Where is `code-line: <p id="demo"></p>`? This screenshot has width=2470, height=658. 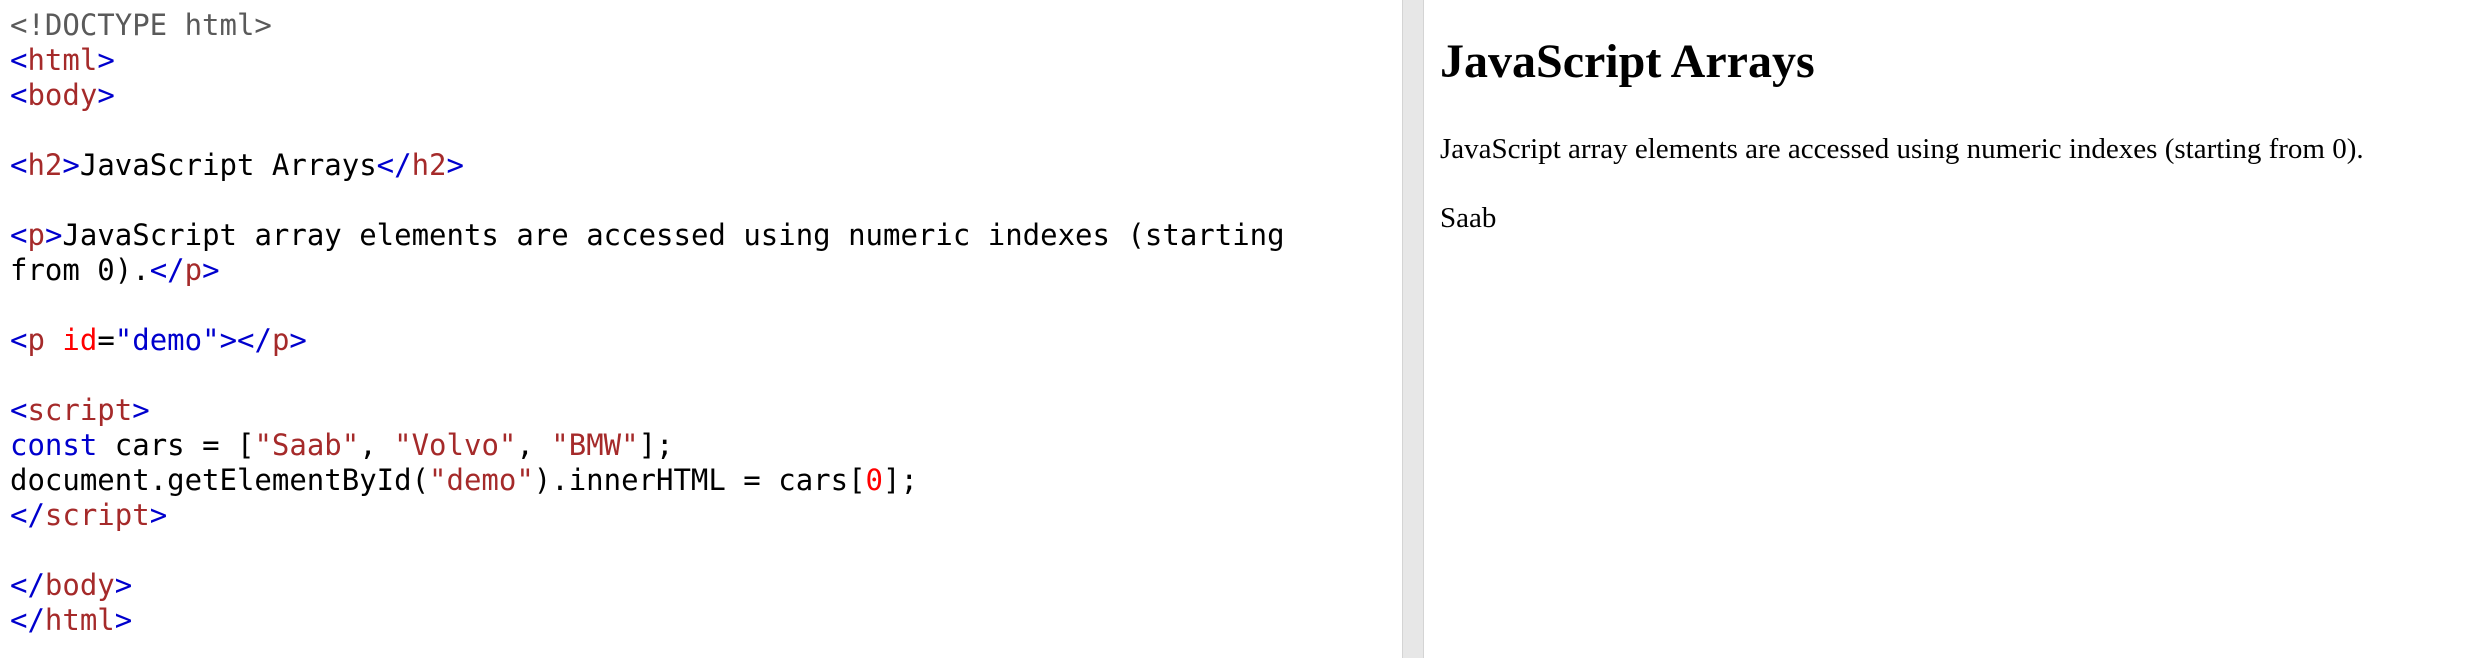
code-line: <p id="demo"></p> is located at coordinates (700, 340).